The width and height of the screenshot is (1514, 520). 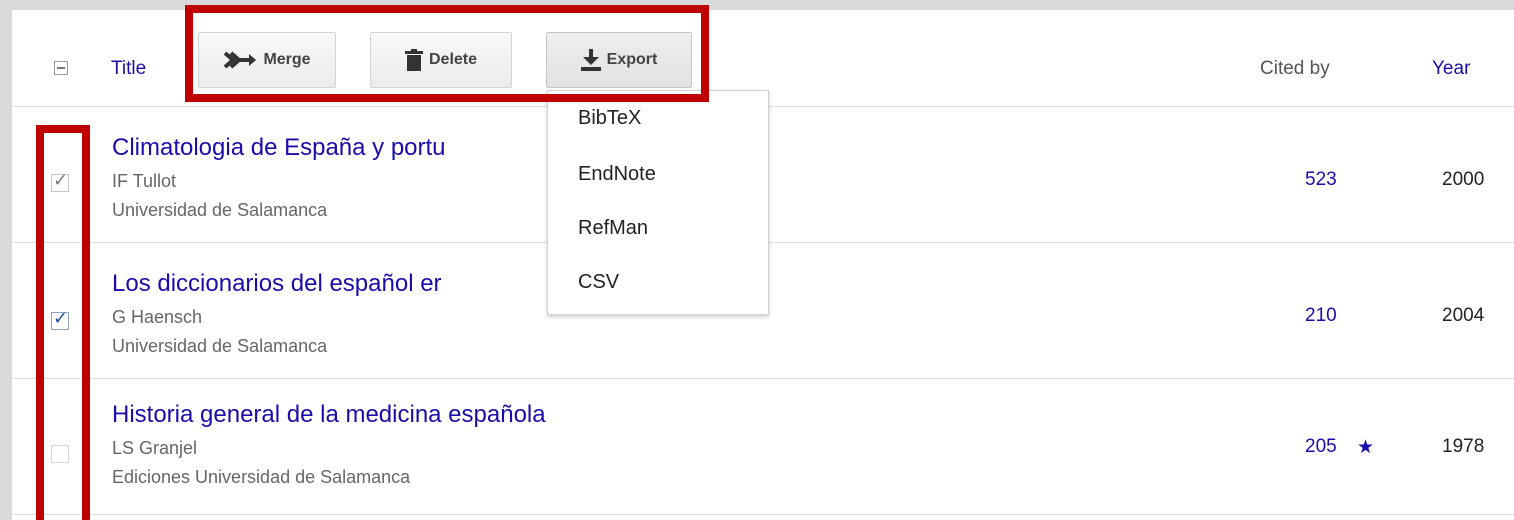 I want to click on article-title-link: Los diccionarios del español er, so click(x=277, y=284).